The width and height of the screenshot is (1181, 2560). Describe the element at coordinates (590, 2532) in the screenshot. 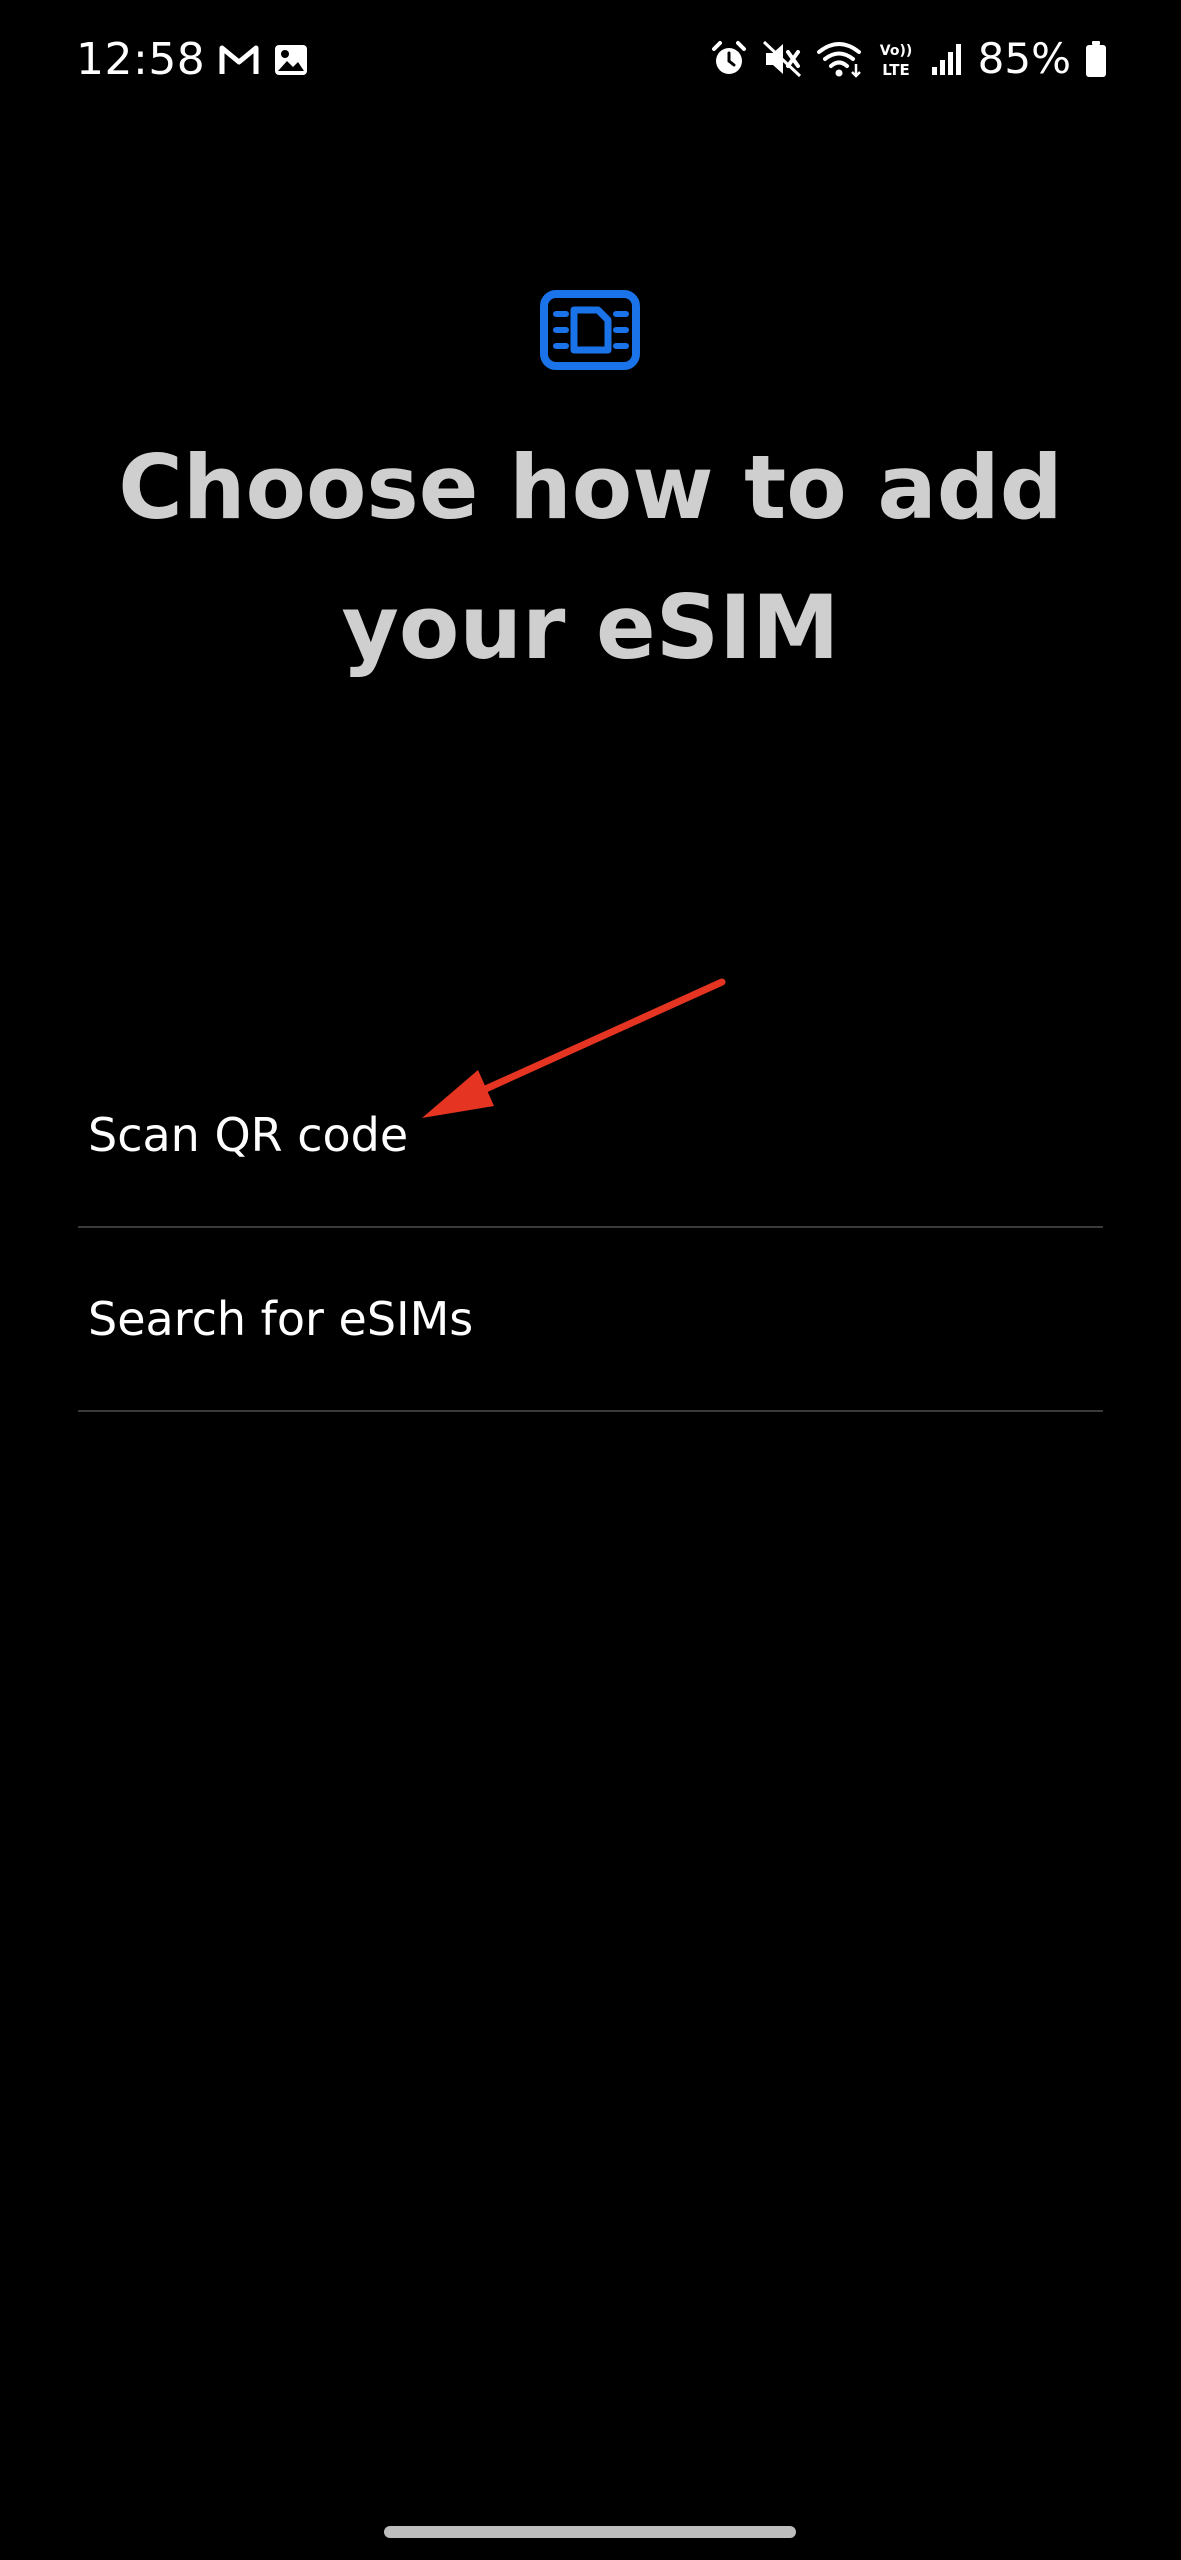

I see `navigation-handle` at that location.